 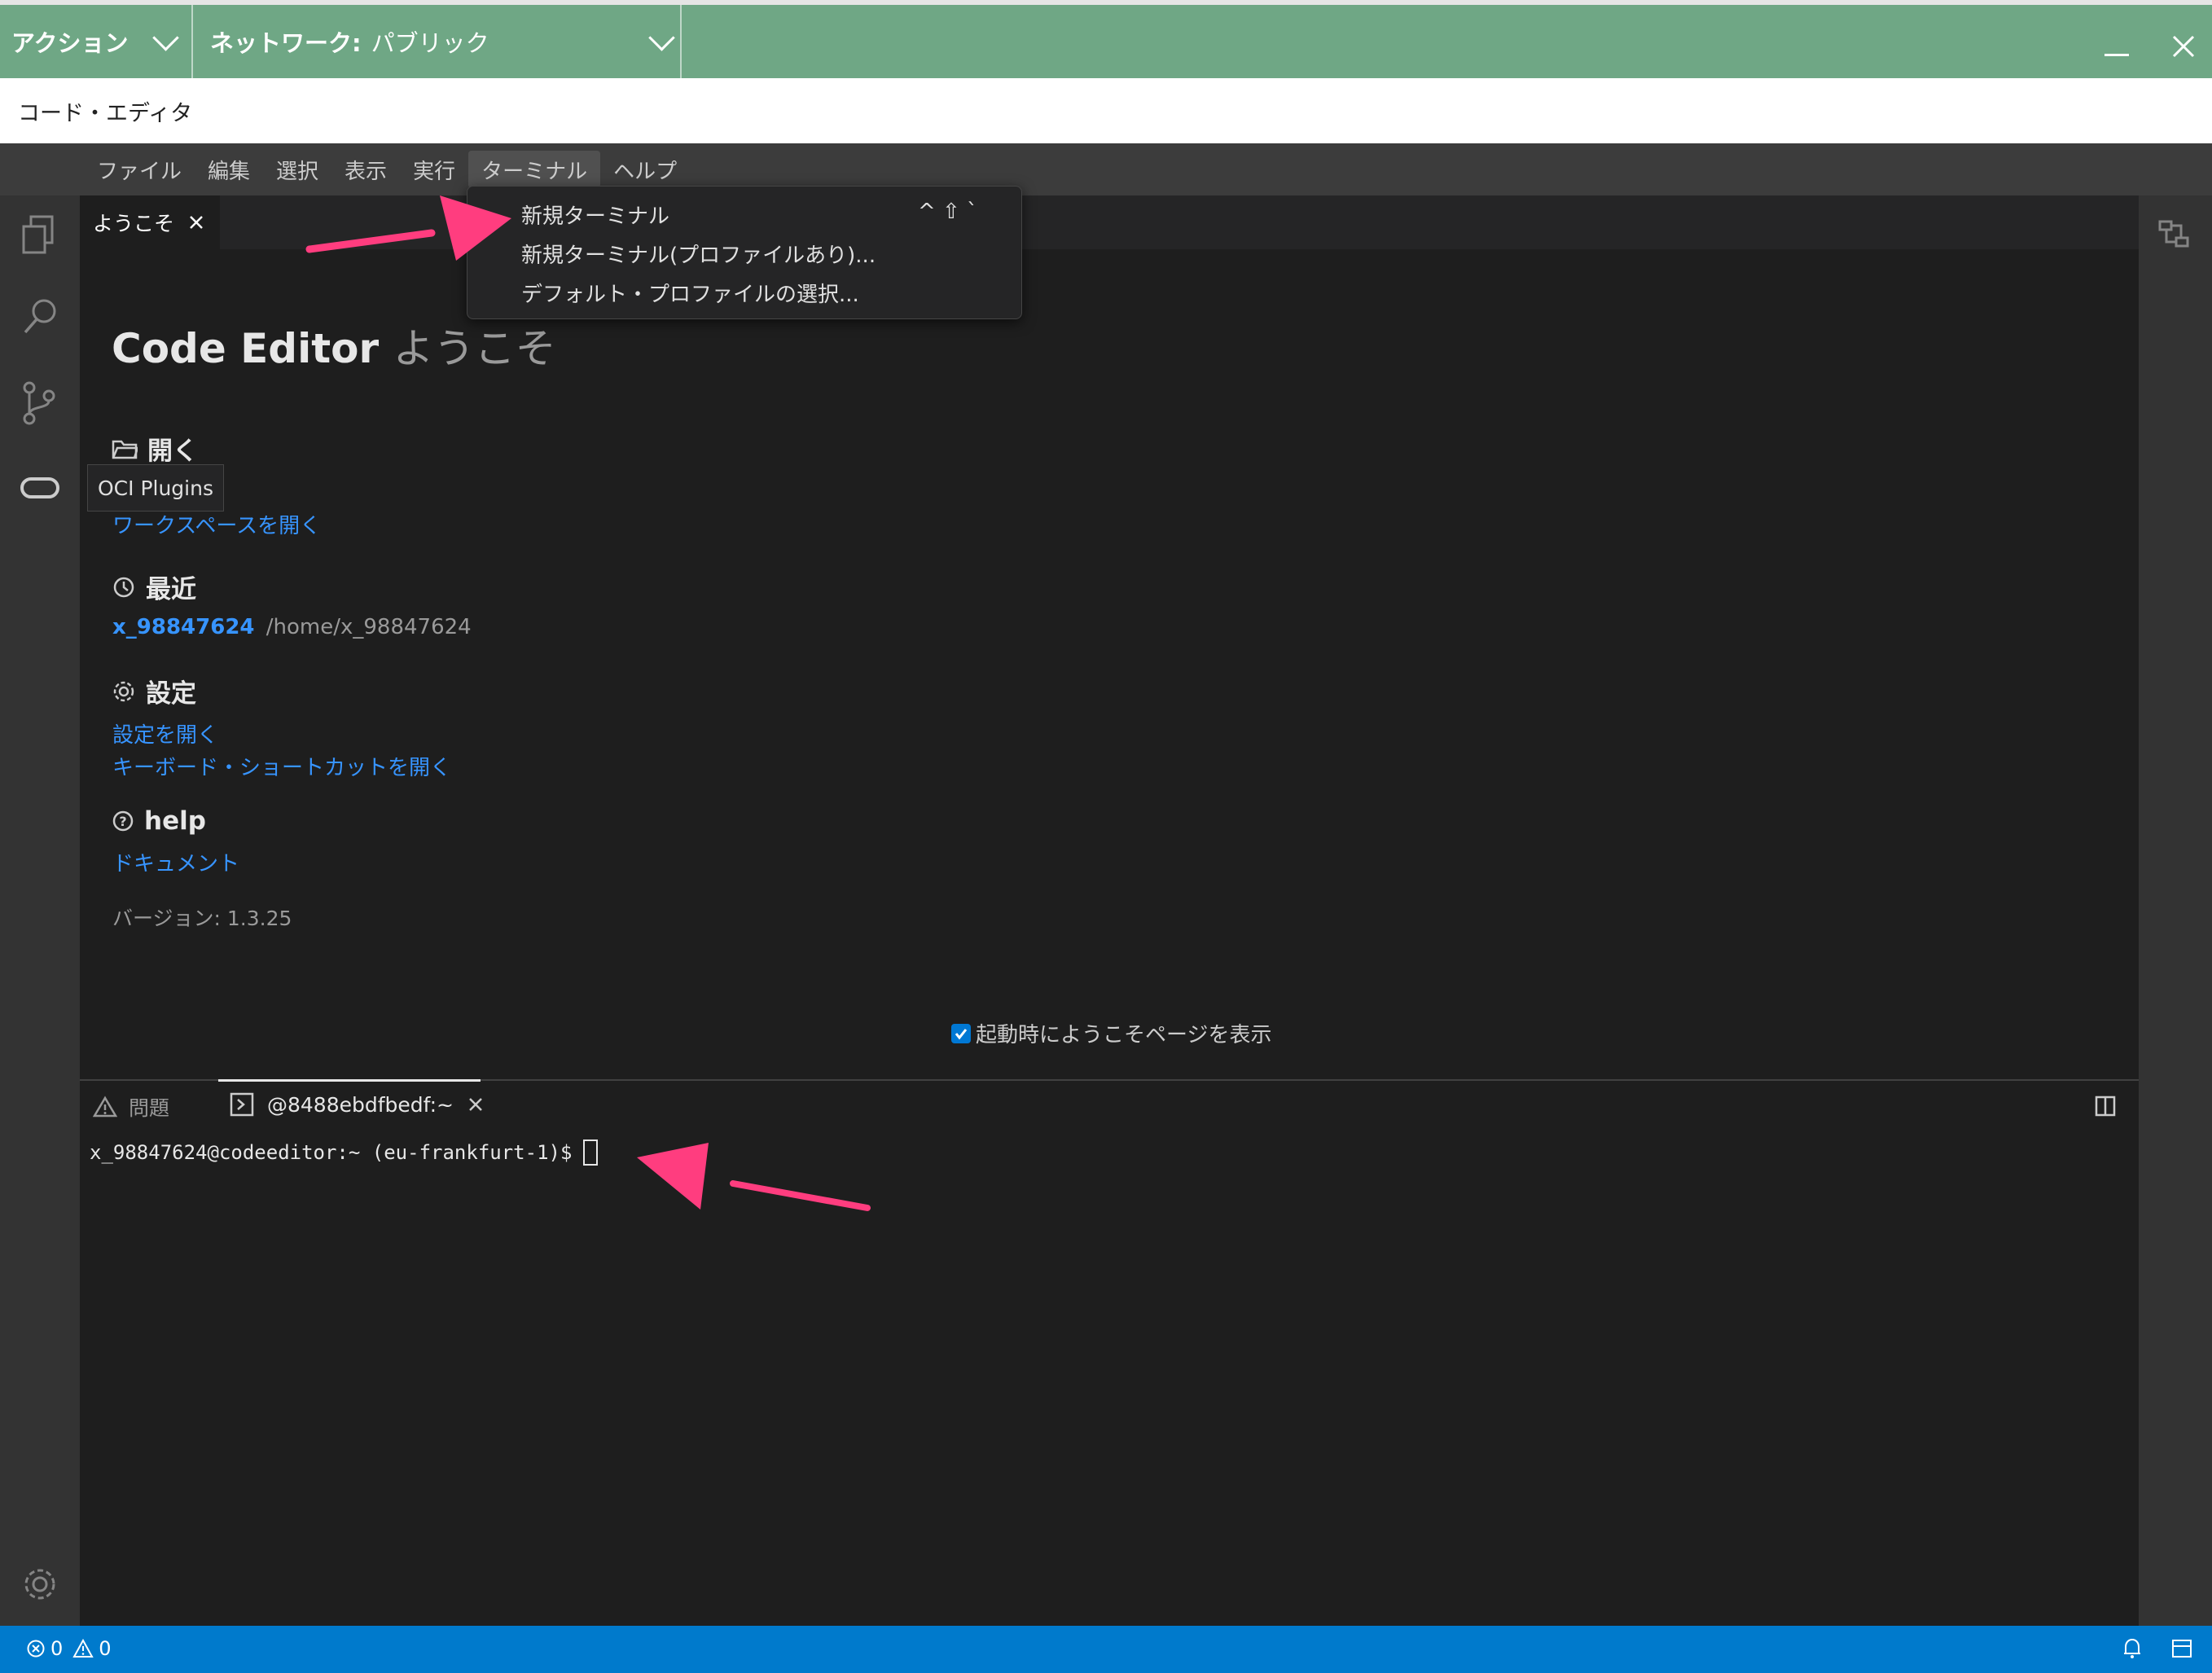 I want to click on menu-item-new-terminal: 新規ターミナル, so click(x=595, y=215).